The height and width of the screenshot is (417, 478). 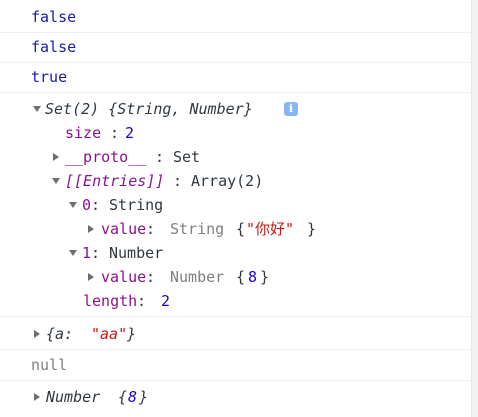 What do you see at coordinates (105, 157) in the screenshot?
I see `property-key-proto: __proto__` at bounding box center [105, 157].